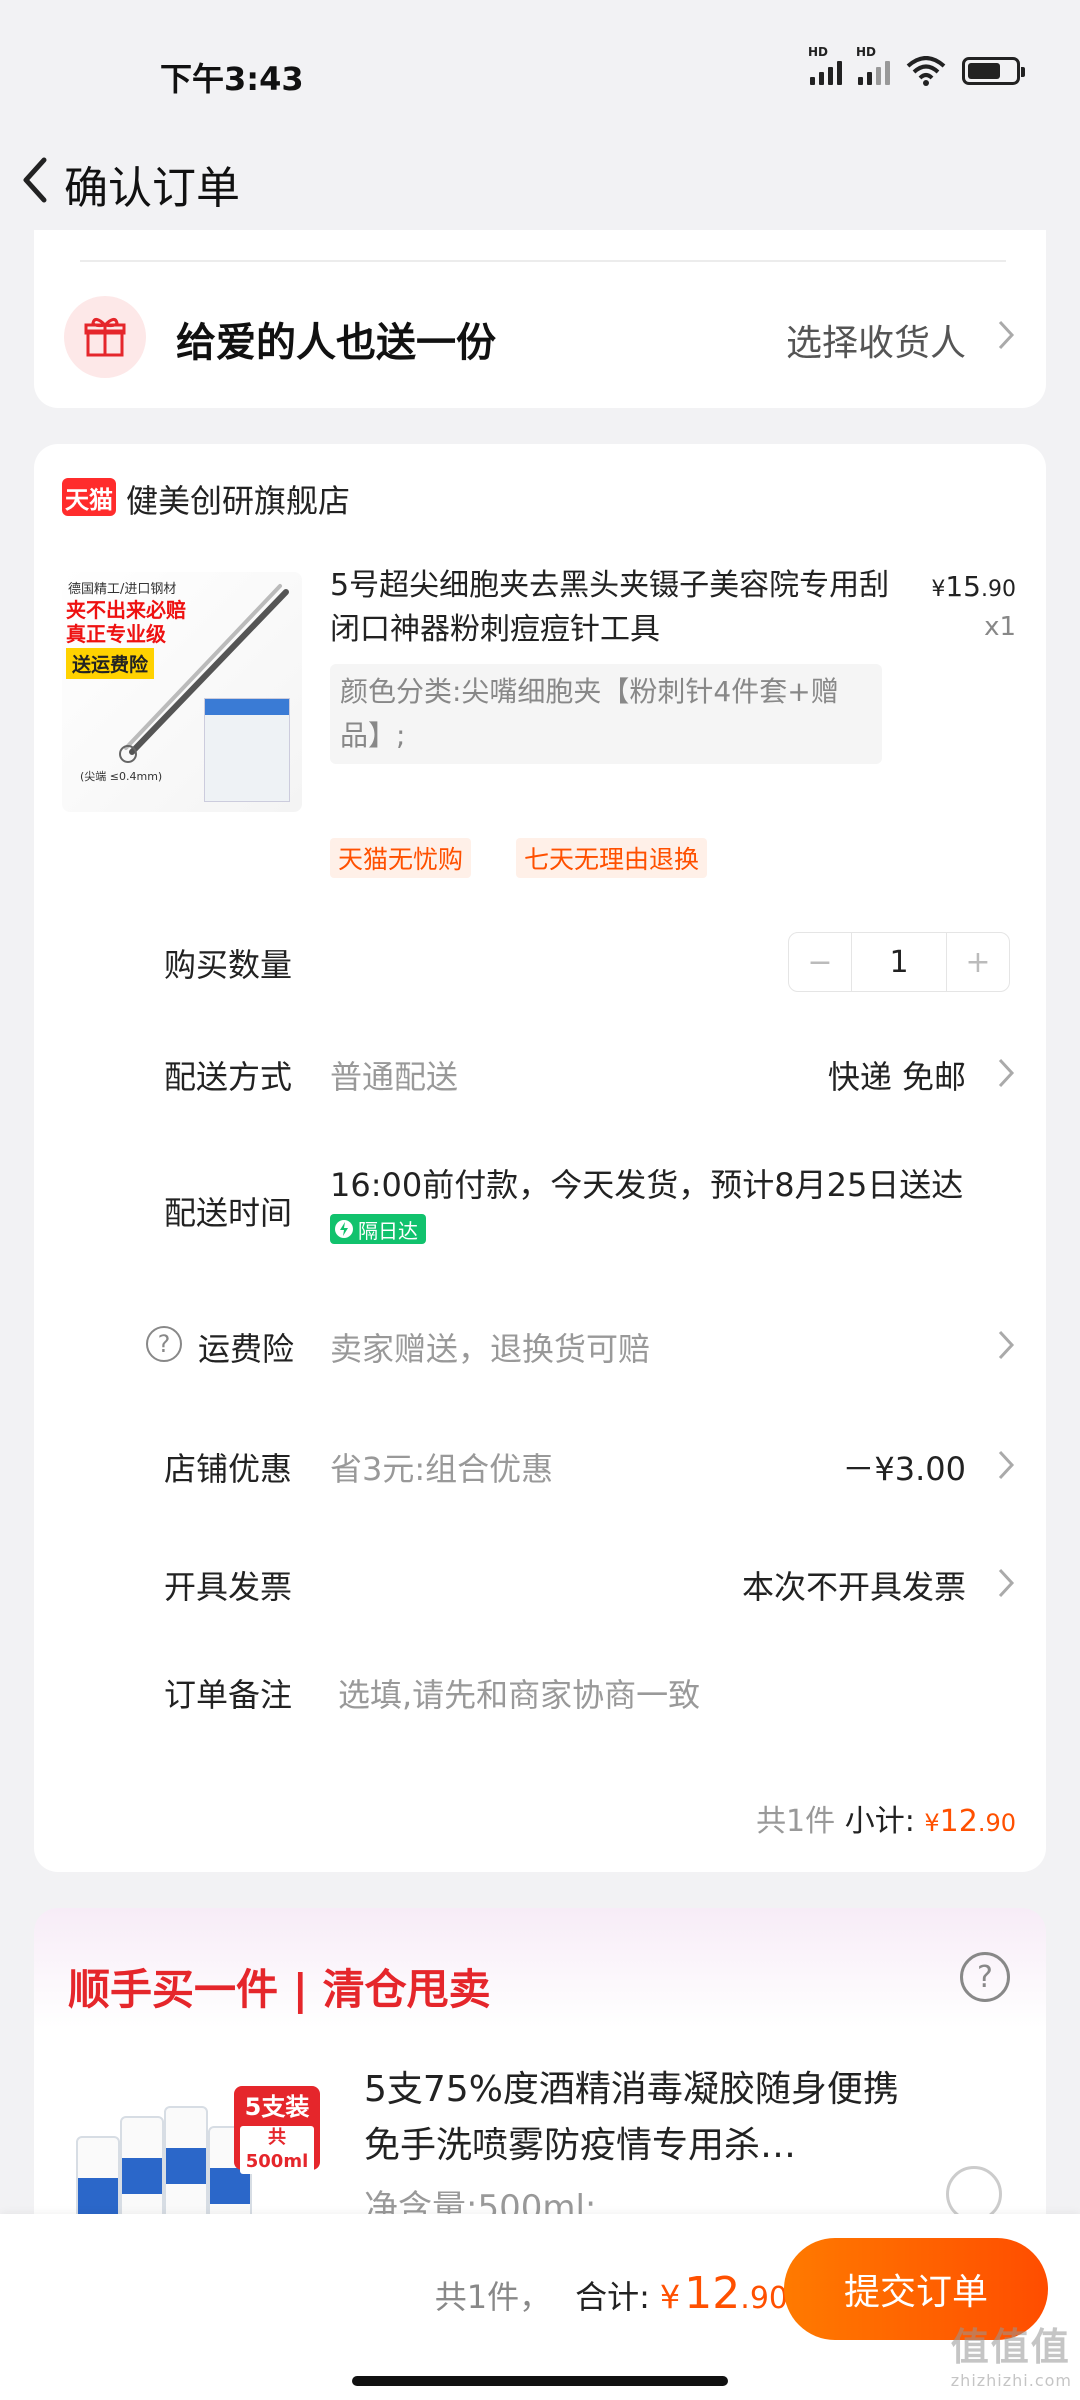 This screenshot has height=2400, width=1080. What do you see at coordinates (670, 2297) in the screenshot?
I see `total-currency: ¥` at bounding box center [670, 2297].